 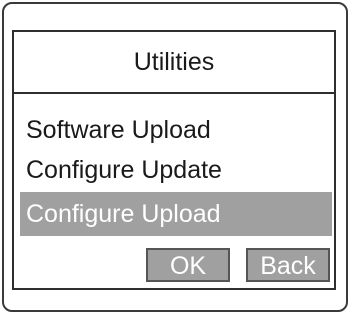 I want to click on menu-item-configure-update: Configure Update, so click(x=176, y=170).